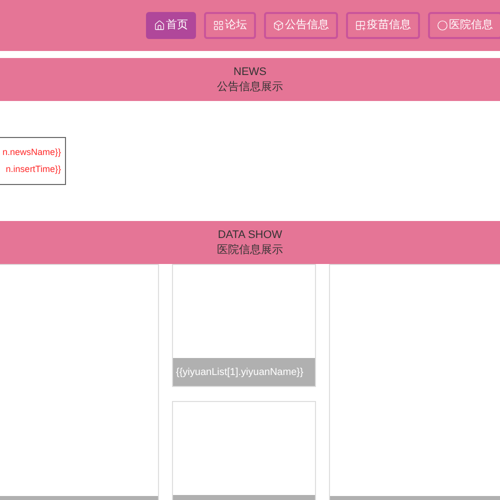 The width and height of the screenshot is (500, 500). I want to click on nav-tab: 首页, so click(171, 25).